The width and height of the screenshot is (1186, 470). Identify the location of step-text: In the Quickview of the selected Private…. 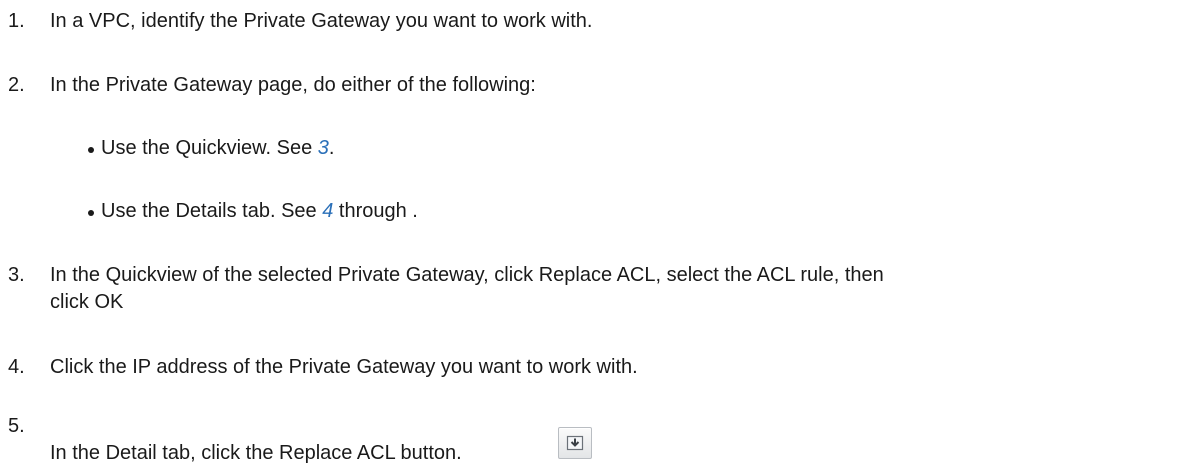
(467, 275).